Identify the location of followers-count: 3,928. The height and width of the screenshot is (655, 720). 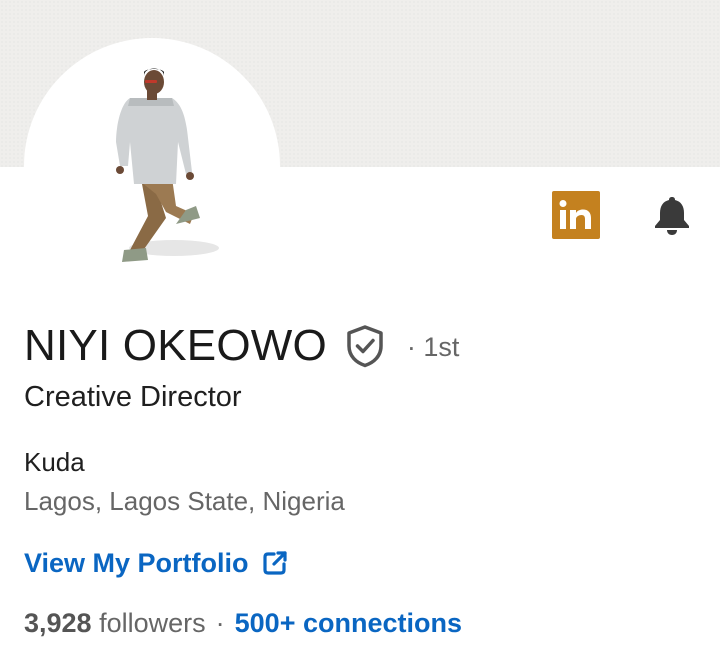
(58, 623).